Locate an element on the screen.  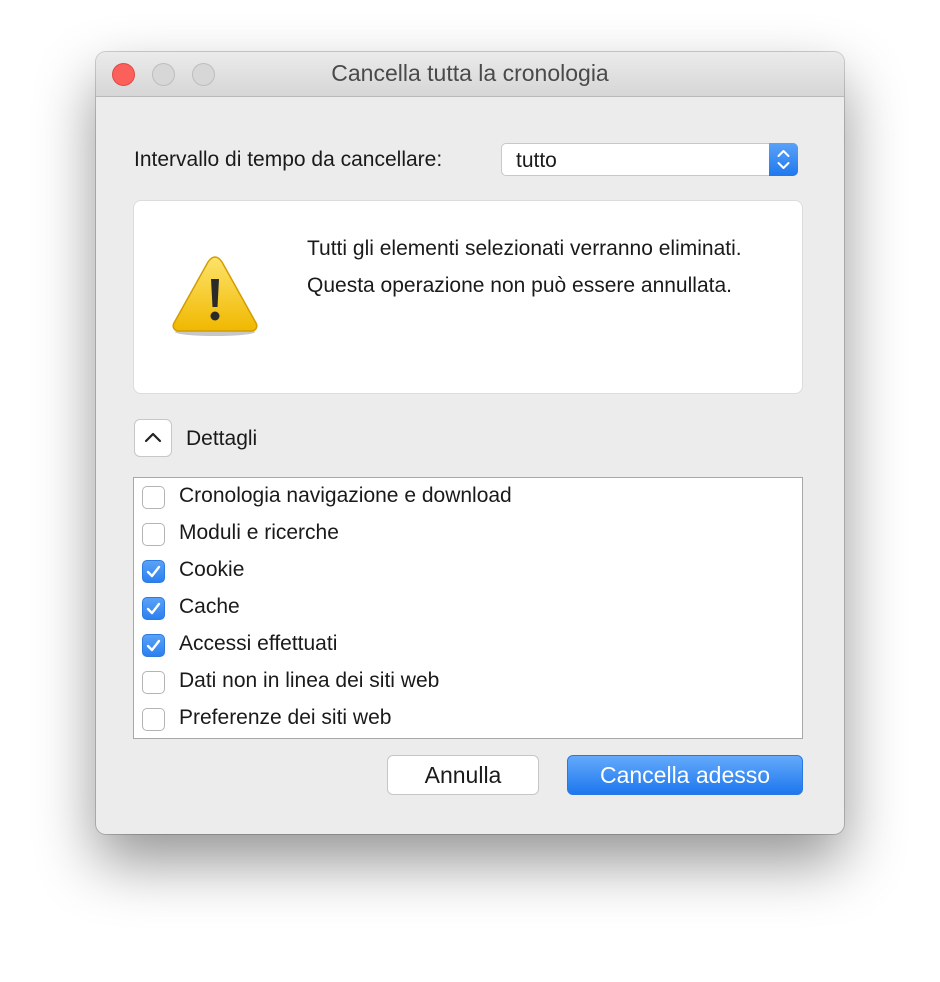
item-label: Moduli e ricerche is located at coordinates (259, 532).